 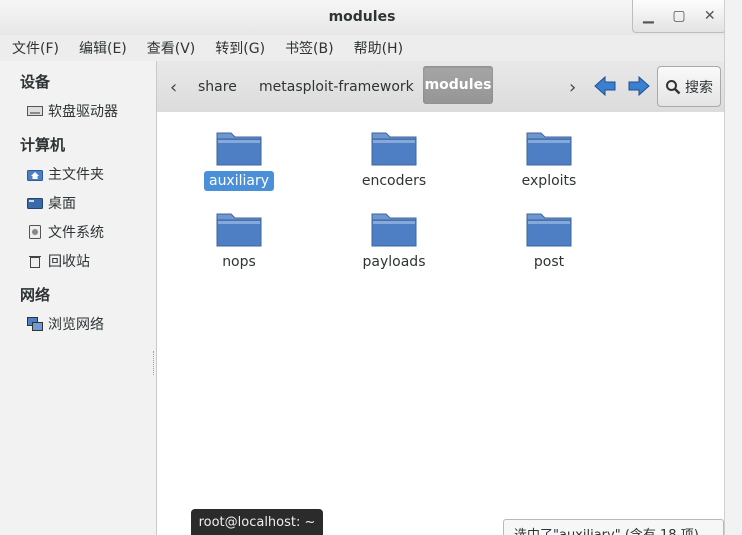 I want to click on window-controls: ▁ ▢ ✕, so click(x=678, y=16).